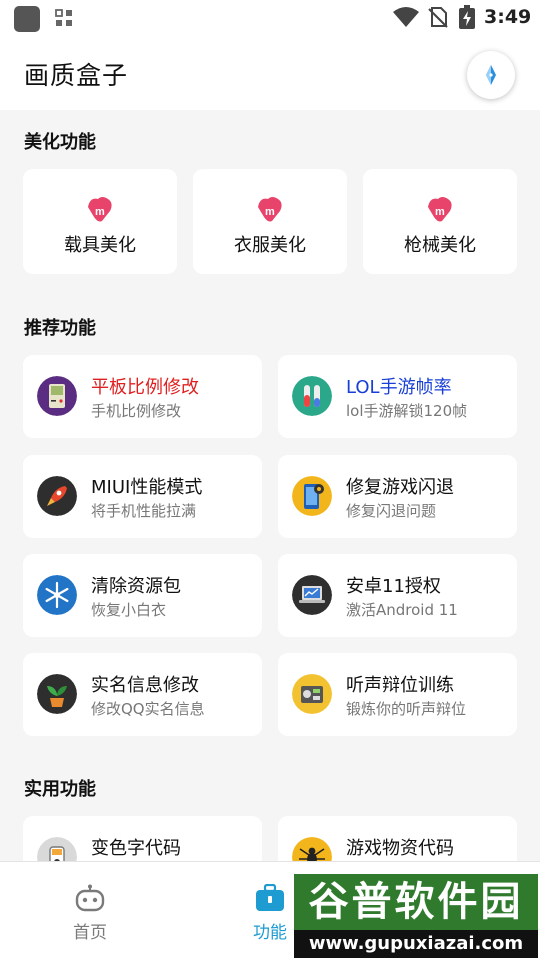 This screenshot has height=960, width=540. Describe the element at coordinates (90, 933) in the screenshot. I see `nav-label: 首页` at that location.